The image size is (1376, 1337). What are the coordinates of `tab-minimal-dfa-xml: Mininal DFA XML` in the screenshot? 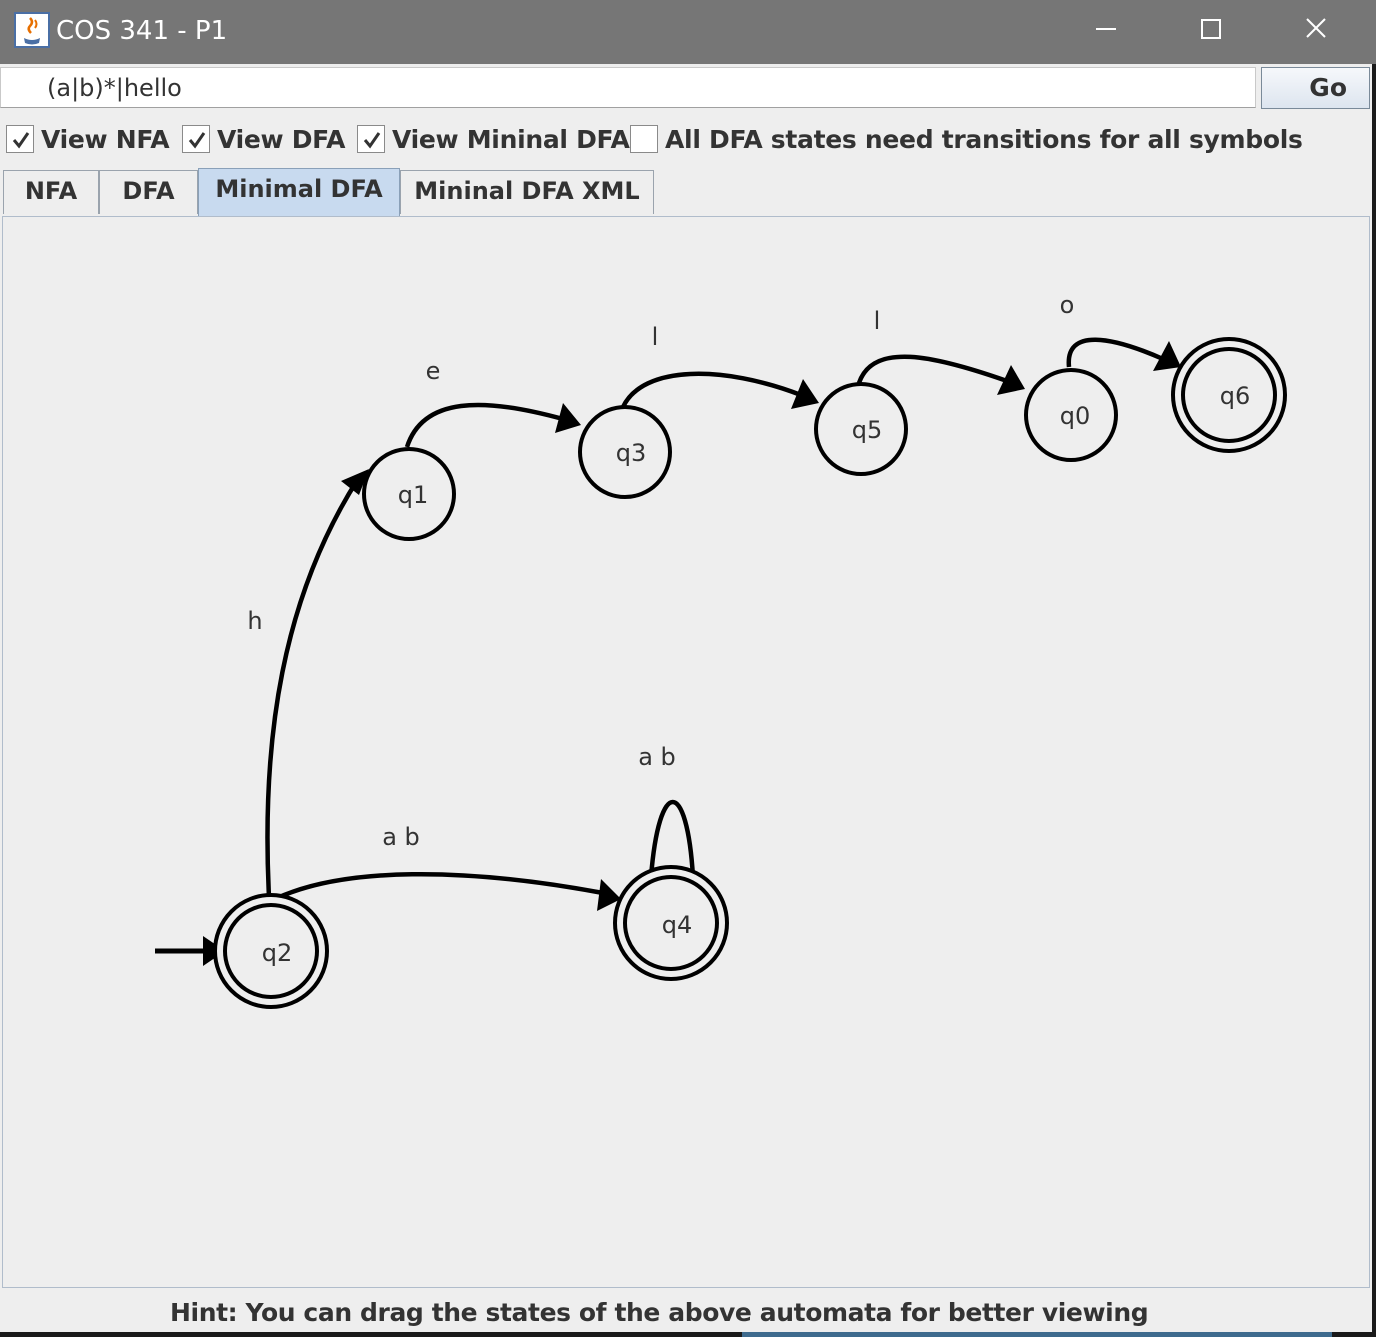 It's located at (527, 192).